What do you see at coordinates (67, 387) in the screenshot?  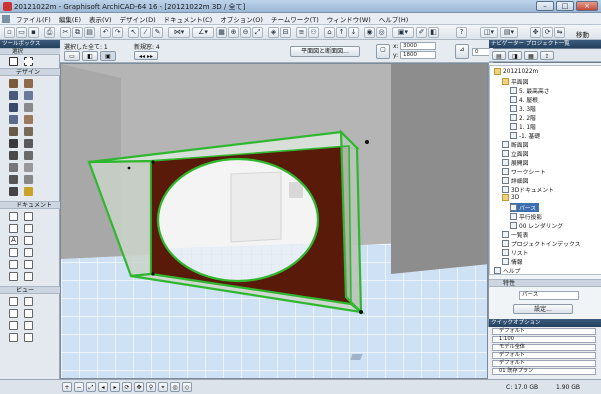 I see `zoom-in-status-icon: +` at bounding box center [67, 387].